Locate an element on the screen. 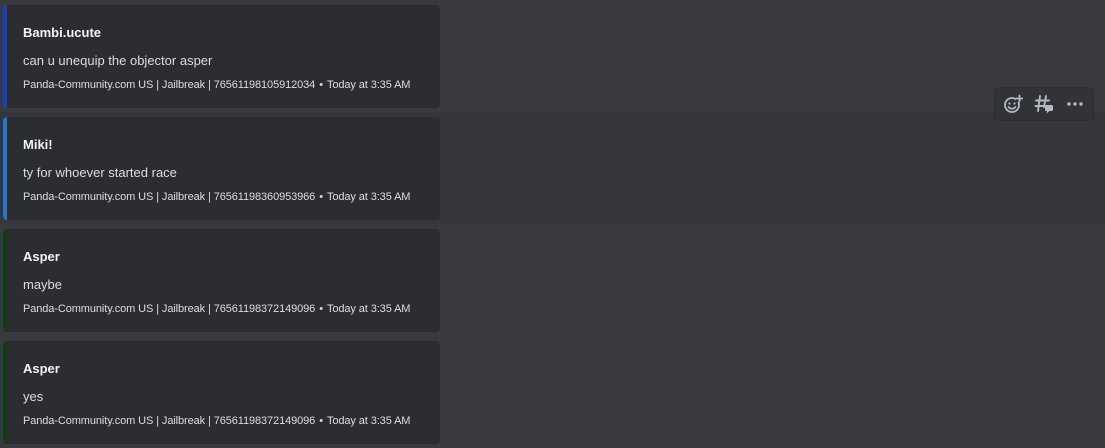  add-reaction-button is located at coordinates (1013, 104).